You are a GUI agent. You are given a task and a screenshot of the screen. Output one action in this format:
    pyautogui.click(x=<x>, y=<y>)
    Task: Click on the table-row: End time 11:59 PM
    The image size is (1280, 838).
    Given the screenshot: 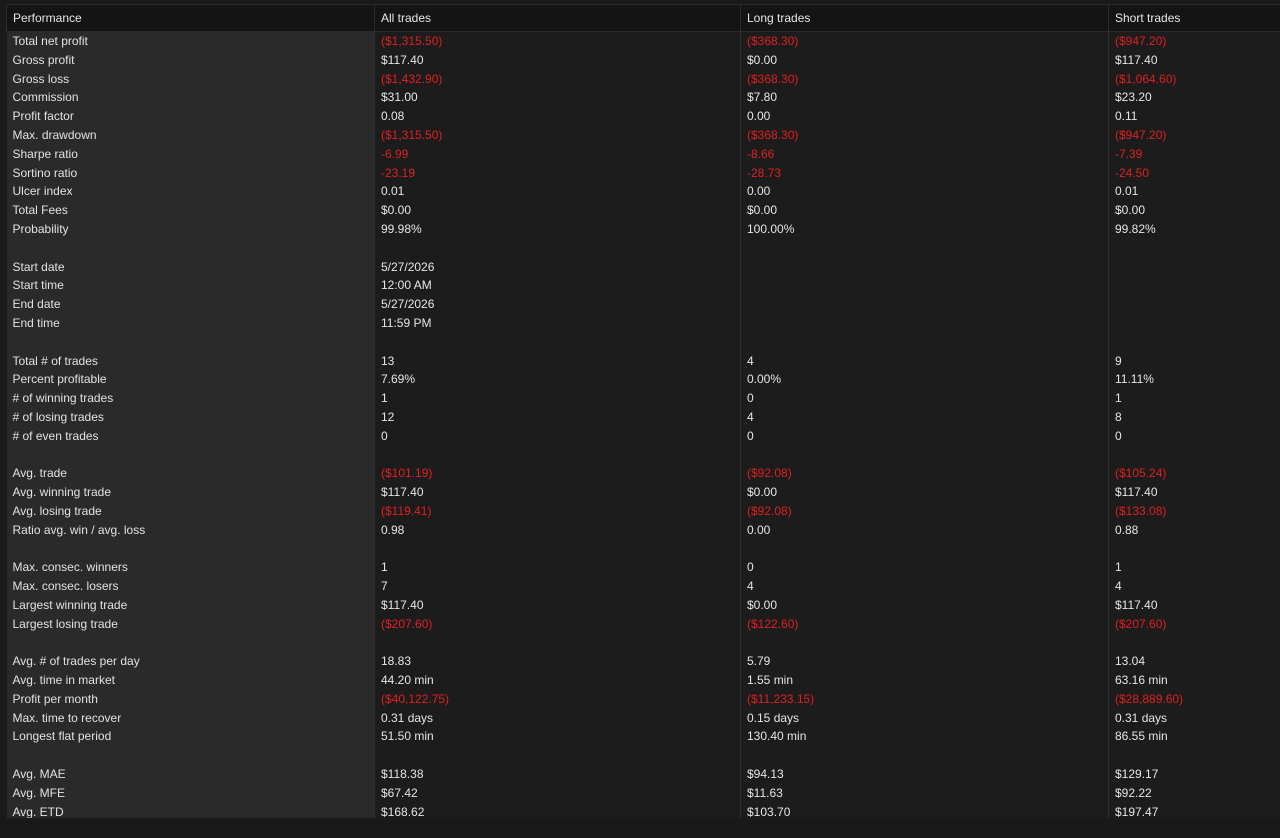 What is the action you would take?
    pyautogui.click(x=643, y=323)
    